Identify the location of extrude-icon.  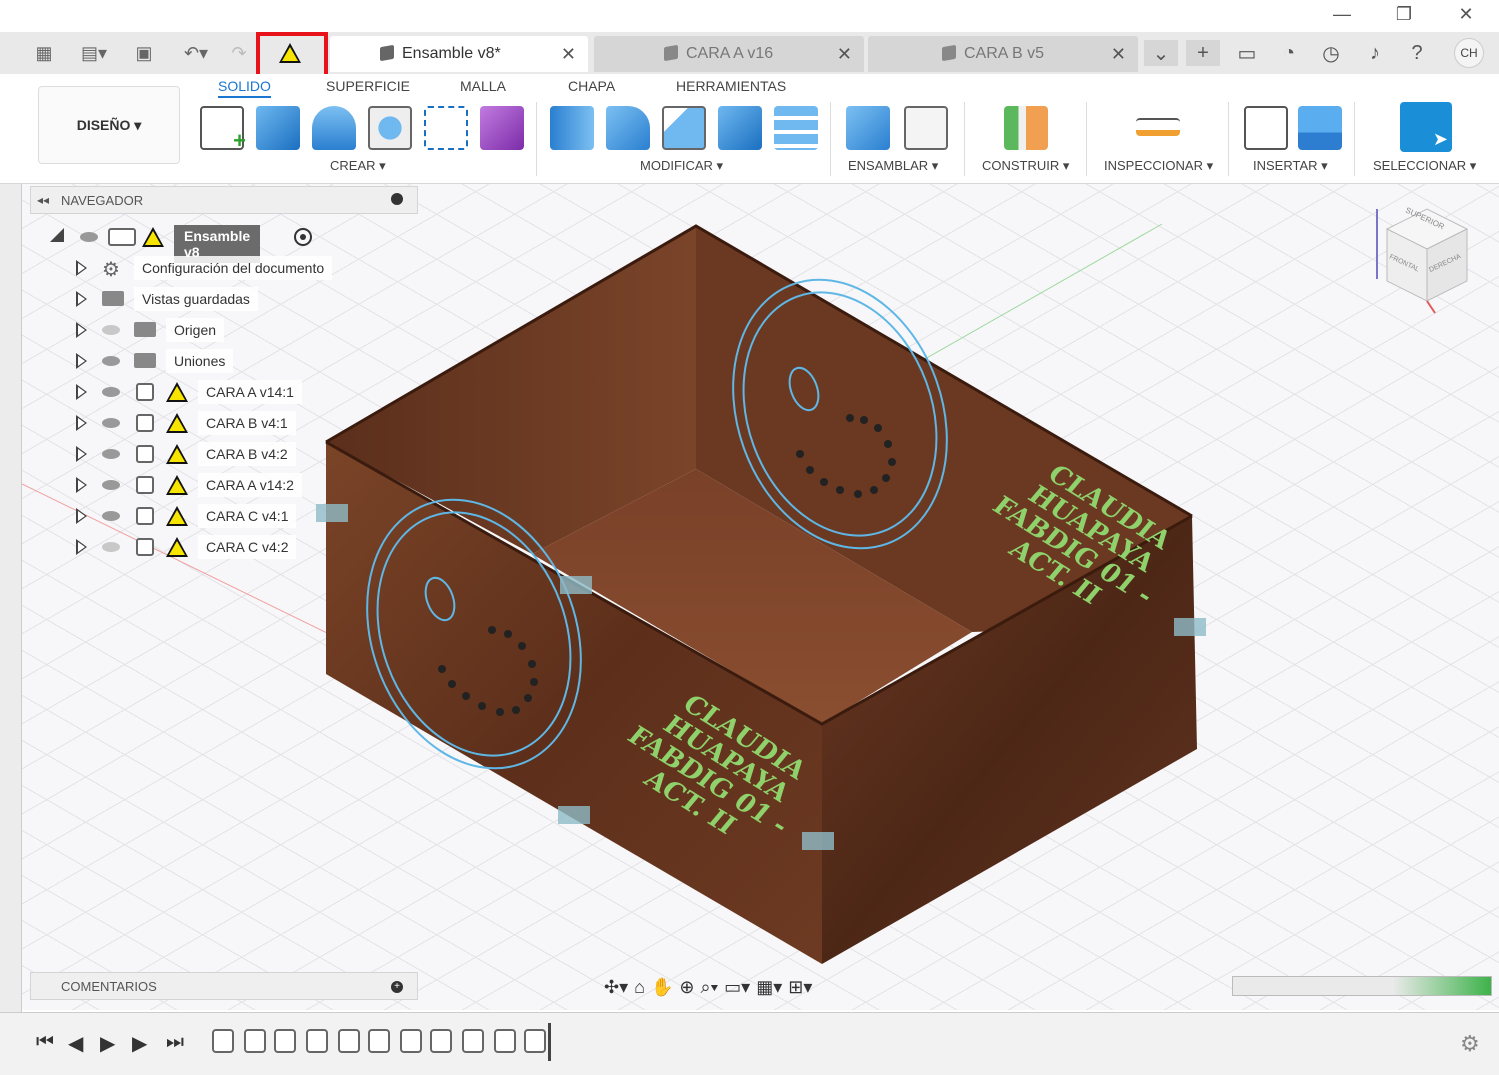
(278, 128).